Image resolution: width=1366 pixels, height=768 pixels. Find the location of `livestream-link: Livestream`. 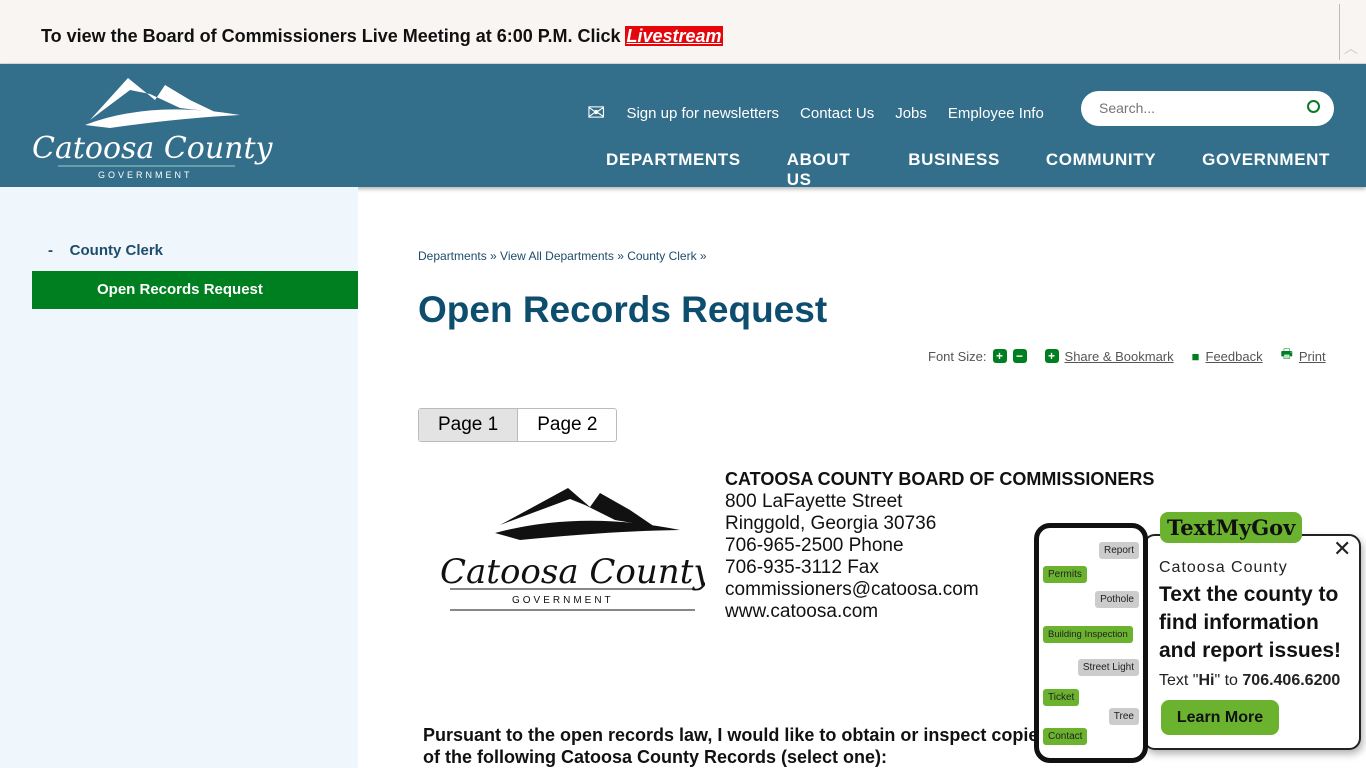

livestream-link: Livestream is located at coordinates (674, 36).